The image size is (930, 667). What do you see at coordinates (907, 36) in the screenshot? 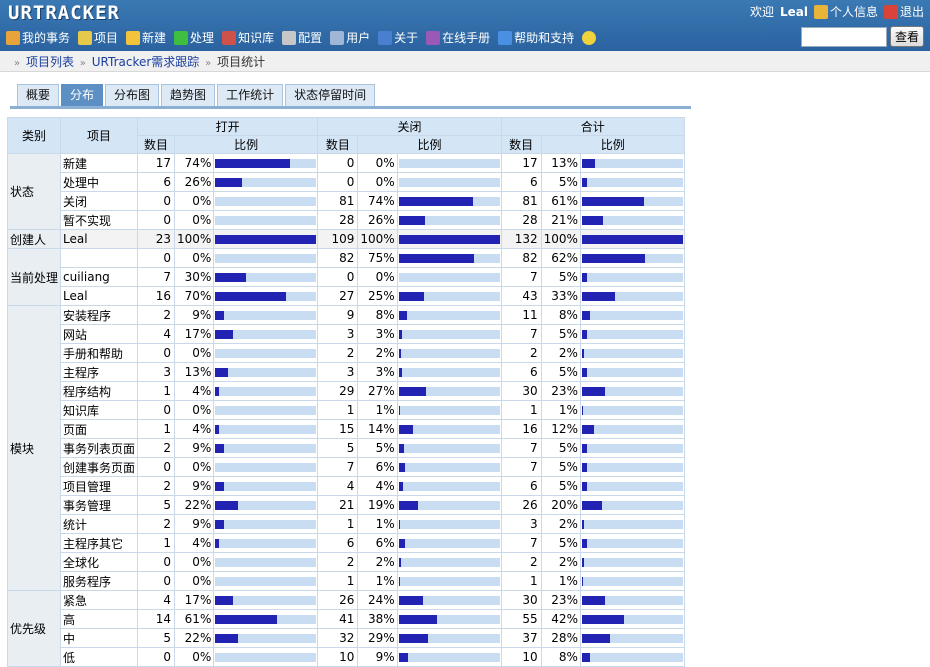
I see `search-button: 查看` at bounding box center [907, 36].